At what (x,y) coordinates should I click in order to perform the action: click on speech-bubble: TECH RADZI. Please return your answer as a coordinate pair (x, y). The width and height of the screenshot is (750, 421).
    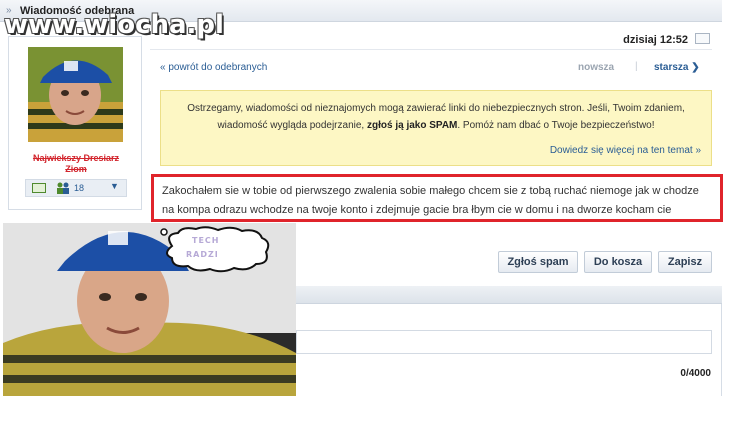
    Looking at the image, I should click on (217, 250).